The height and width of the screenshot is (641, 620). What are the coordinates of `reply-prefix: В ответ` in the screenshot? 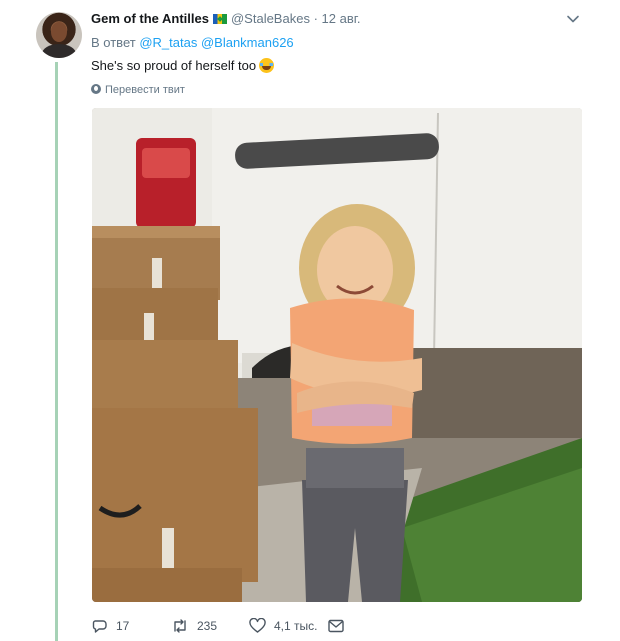 It's located at (113, 42).